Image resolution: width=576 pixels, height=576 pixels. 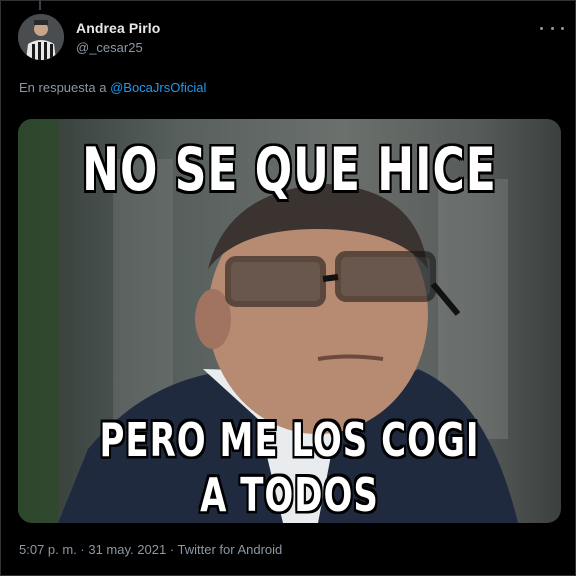 What do you see at coordinates (289, 496) in the screenshot?
I see `meme-caption-bottom-line2: A TODOS` at bounding box center [289, 496].